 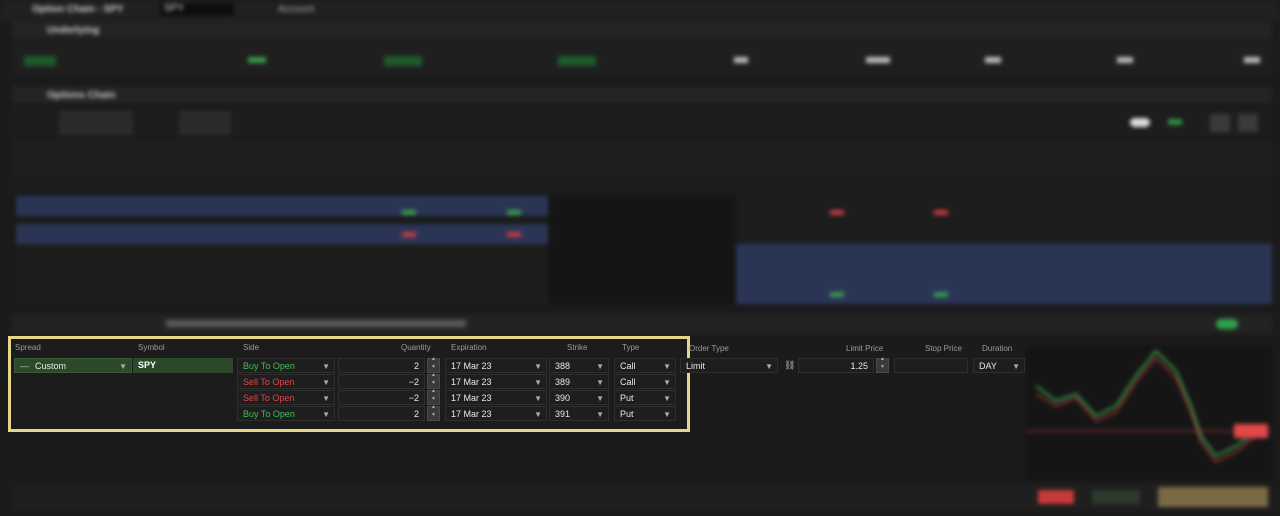 What do you see at coordinates (642, 123) in the screenshot?
I see `chain-filter-bar` at bounding box center [642, 123].